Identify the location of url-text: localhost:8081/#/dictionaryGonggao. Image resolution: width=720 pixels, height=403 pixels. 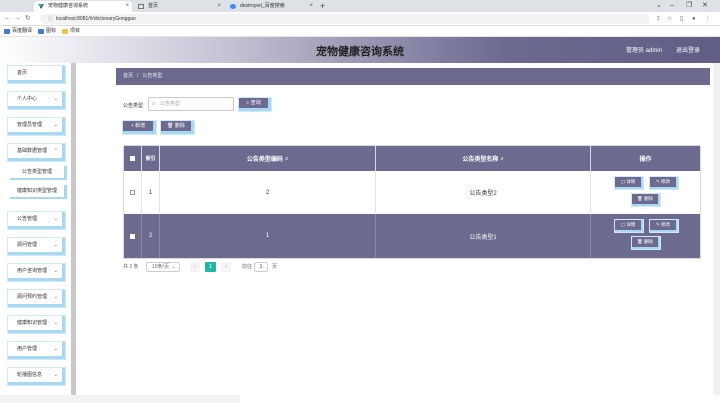
(96, 19).